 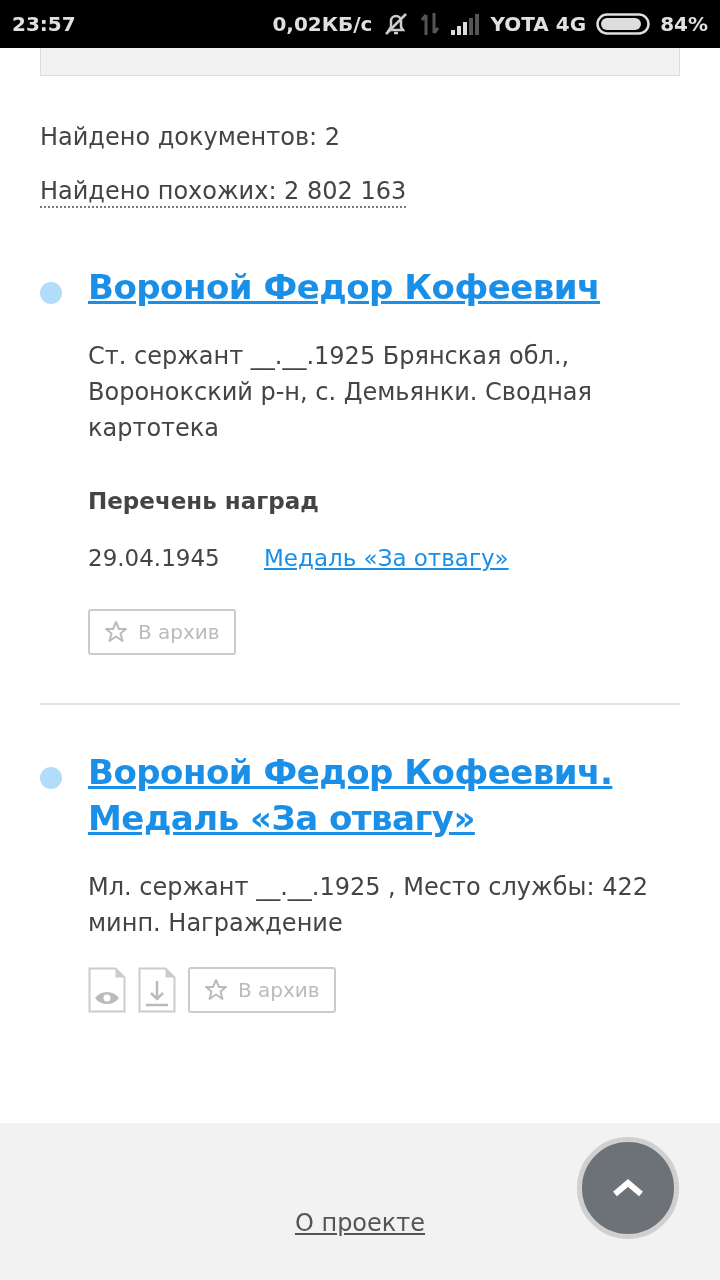 What do you see at coordinates (203, 501) in the screenshot?
I see `awards-heading: Перечень наград` at bounding box center [203, 501].